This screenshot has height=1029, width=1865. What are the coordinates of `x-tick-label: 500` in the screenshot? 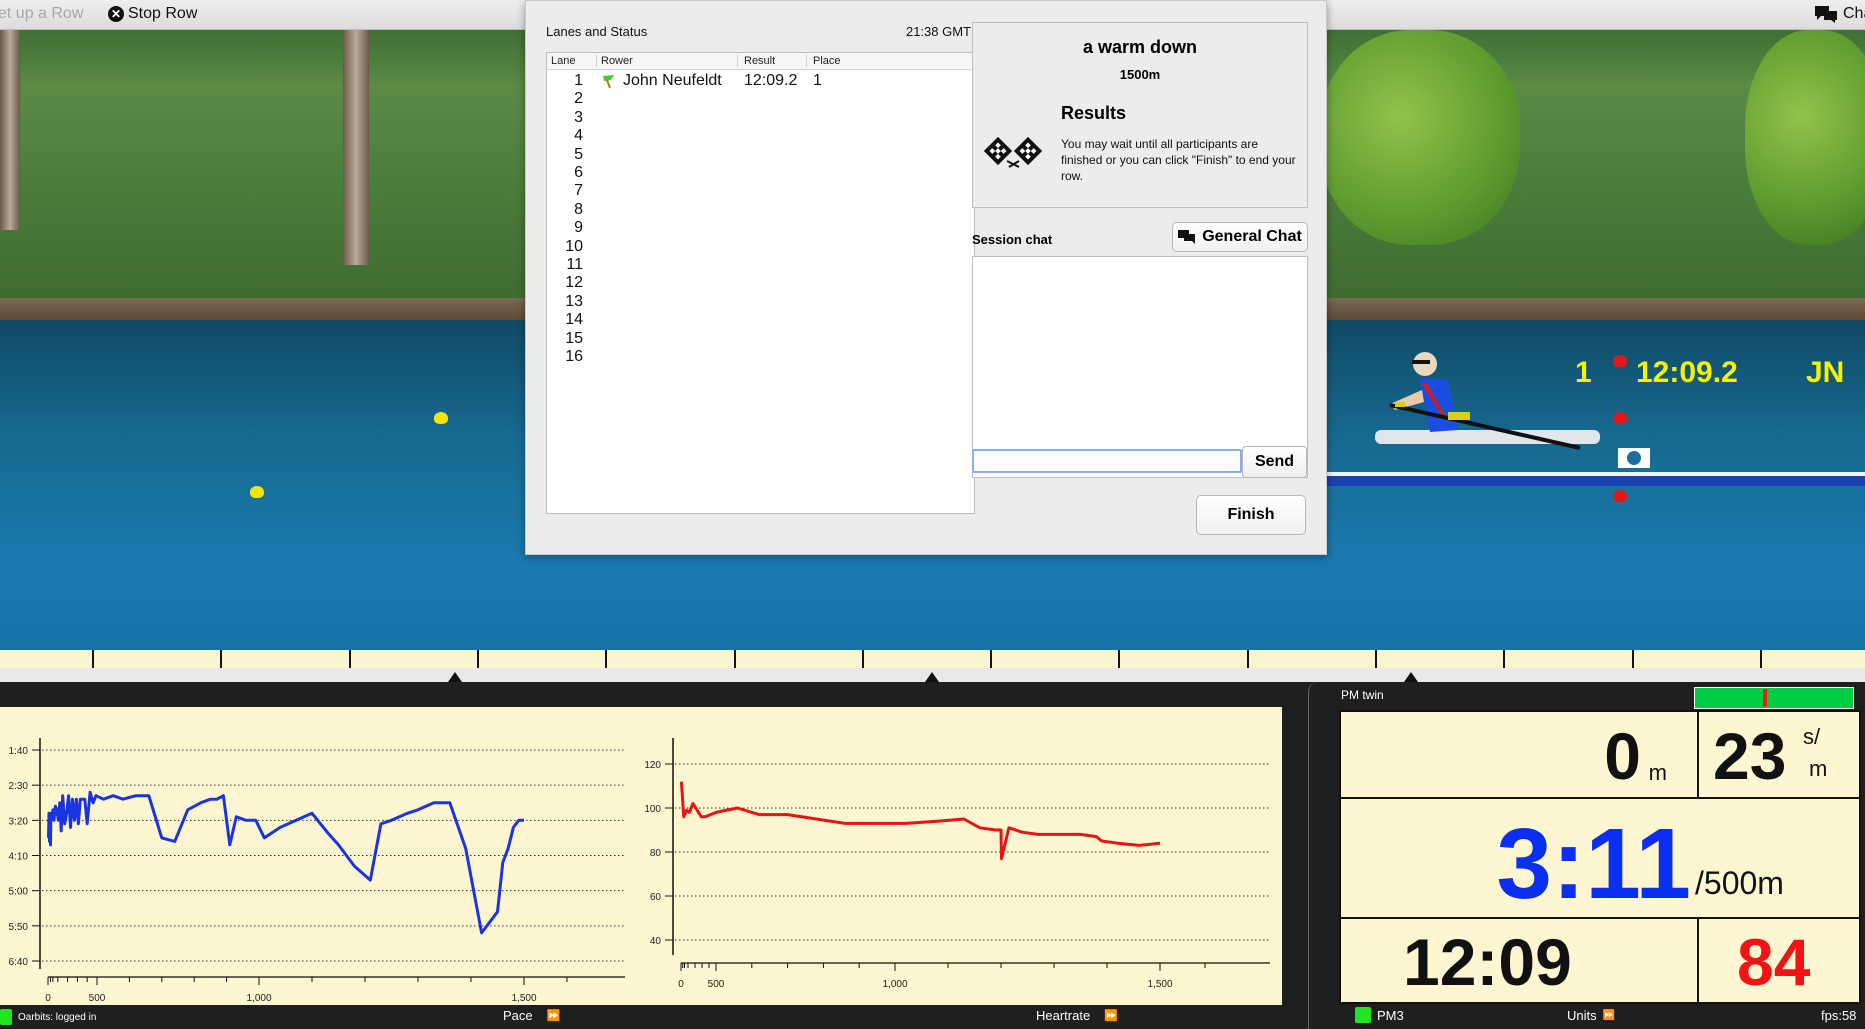 It's located at (716, 984).